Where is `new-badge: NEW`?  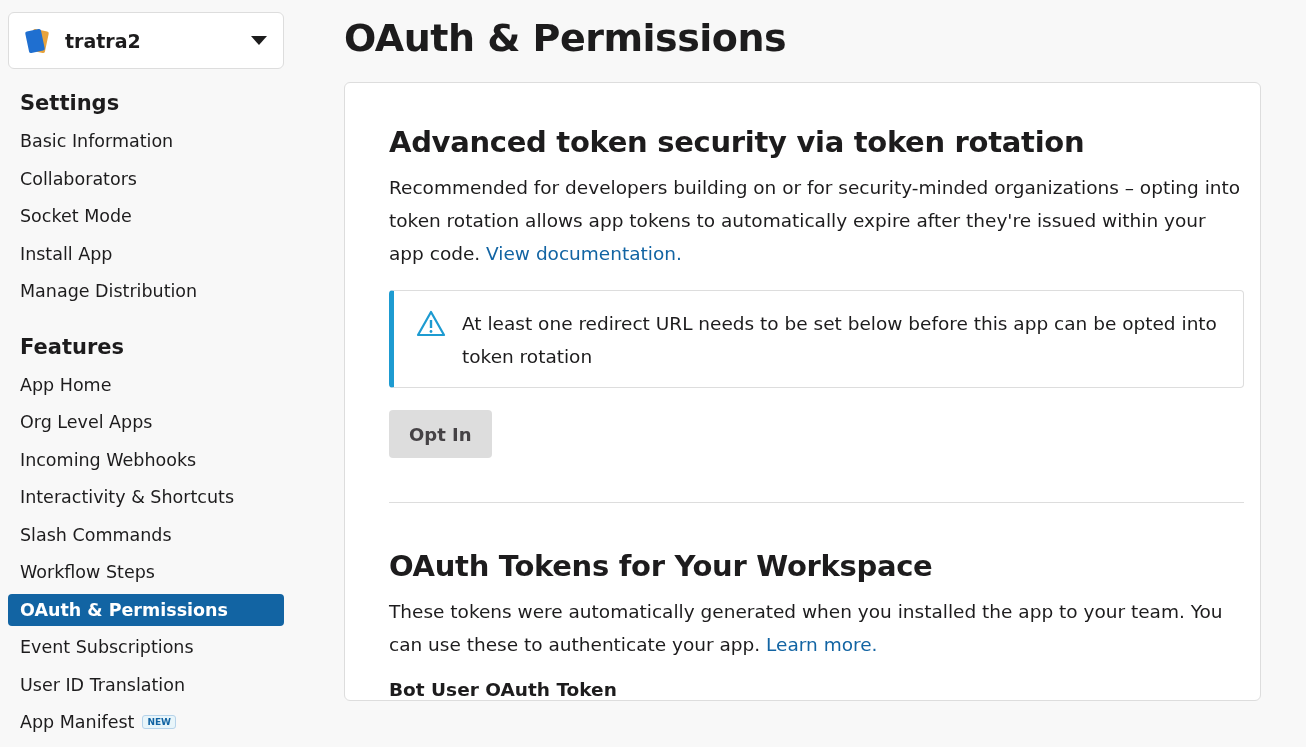 new-badge: NEW is located at coordinates (159, 722).